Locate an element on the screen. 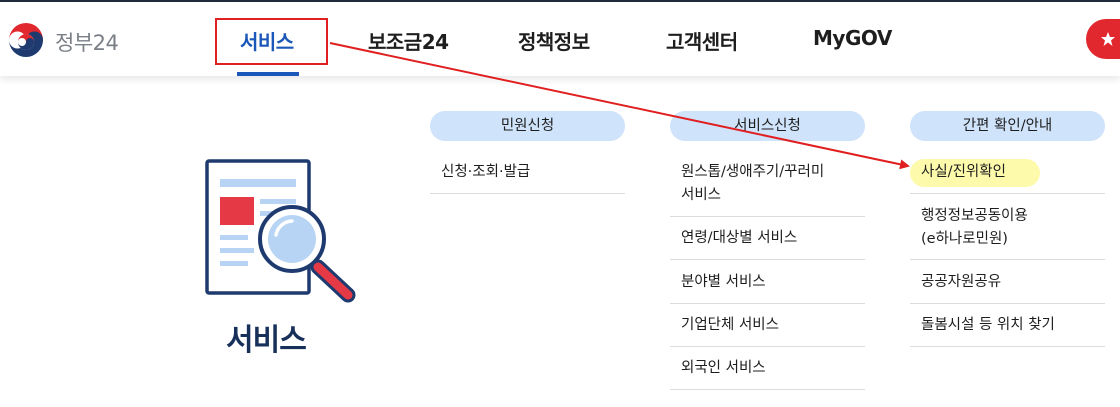  hero-title: 서비스 is located at coordinates (266, 340).